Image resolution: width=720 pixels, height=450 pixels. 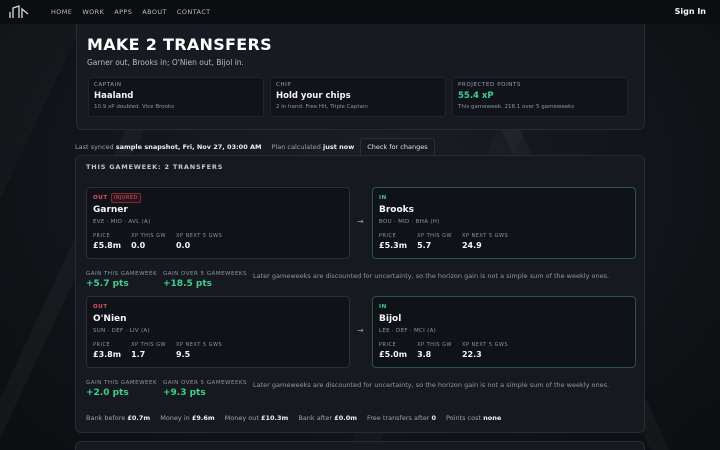 I want to click on bank-item: Money in £9.6m, so click(x=187, y=418).